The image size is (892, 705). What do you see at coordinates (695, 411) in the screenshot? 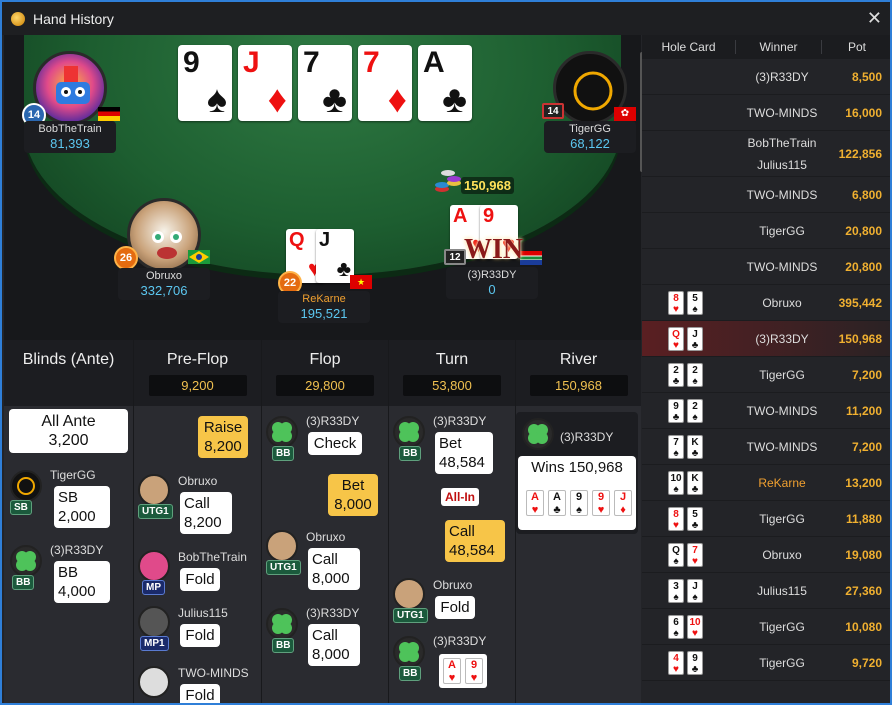
I see `mini-card: 2 ♠` at bounding box center [695, 411].